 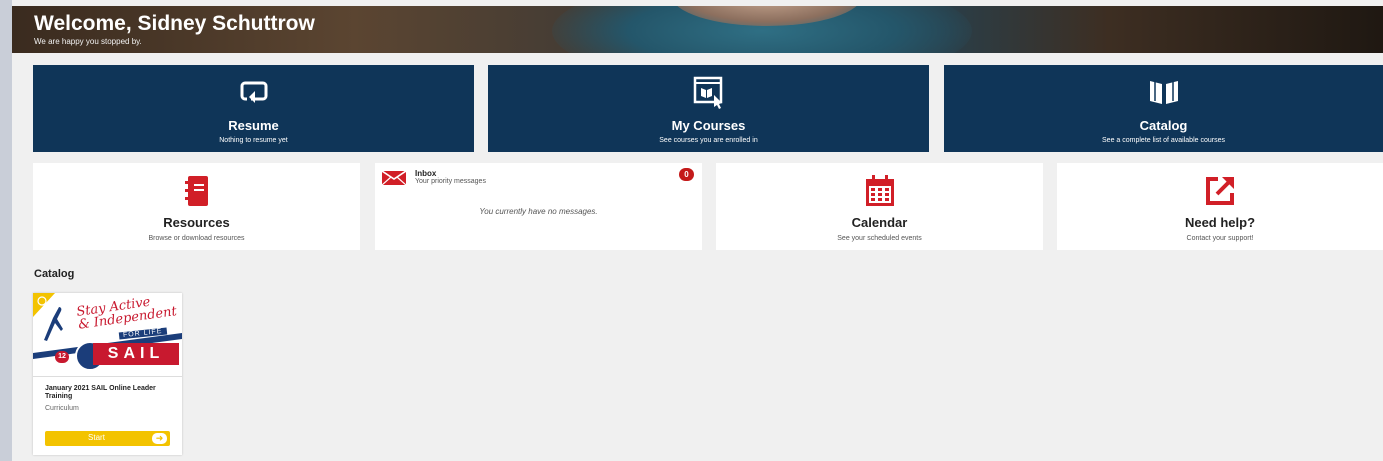 I want to click on welcome-subtitle: We are happy you stopped by., so click(x=88, y=41).